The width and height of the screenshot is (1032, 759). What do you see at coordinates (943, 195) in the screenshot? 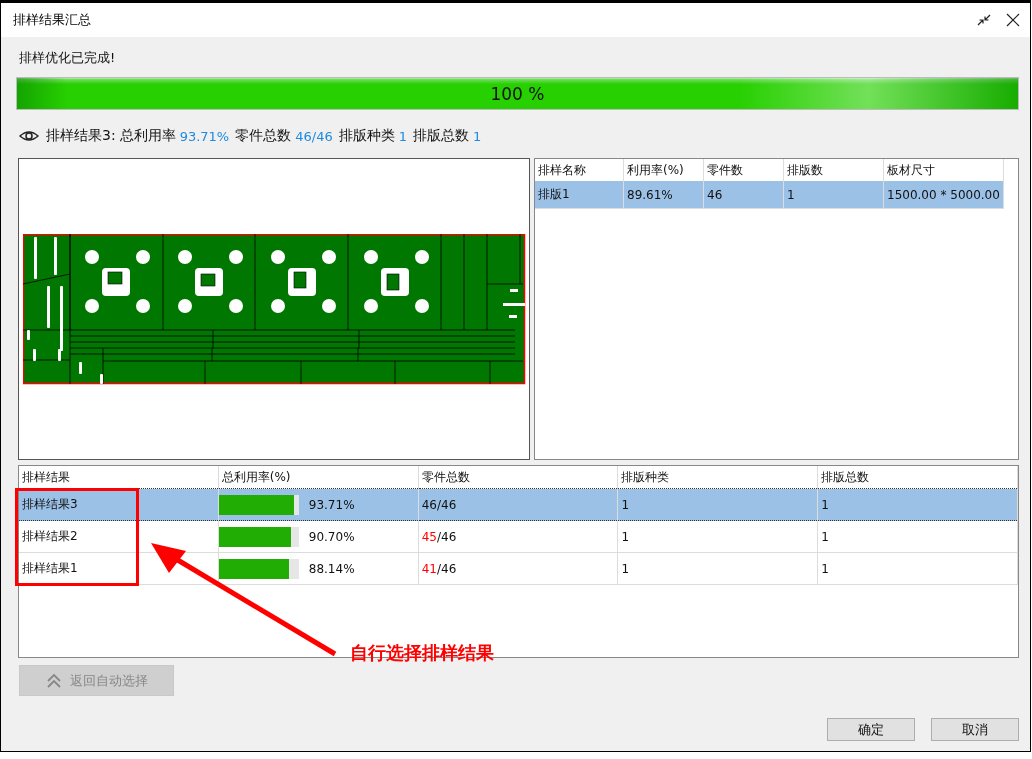
I see `table-cell: 1500.00 * 5000.00` at bounding box center [943, 195].